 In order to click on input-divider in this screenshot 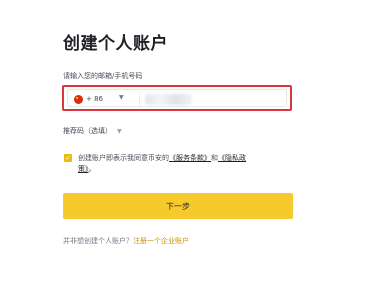, I will do `click(139, 99)`.